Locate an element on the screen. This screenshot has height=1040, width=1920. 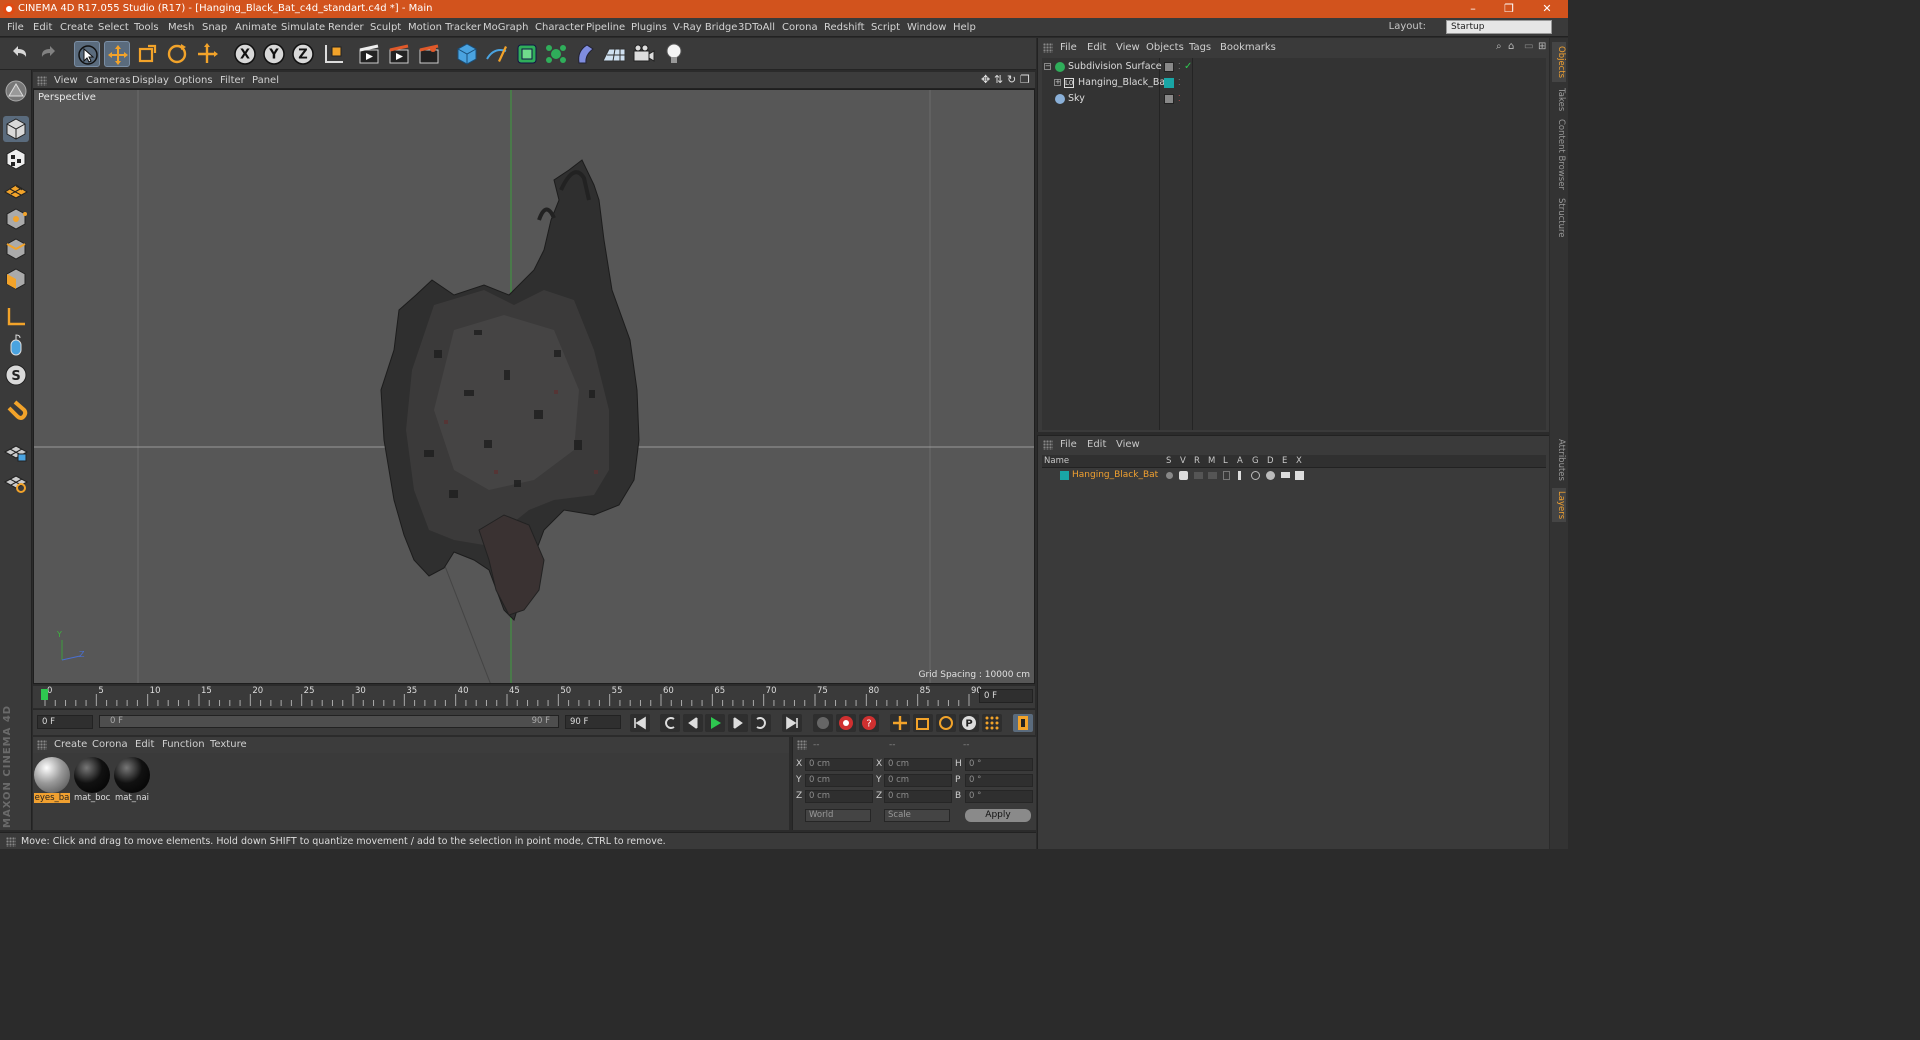
layer-menu-file: File is located at coordinates (1068, 445).